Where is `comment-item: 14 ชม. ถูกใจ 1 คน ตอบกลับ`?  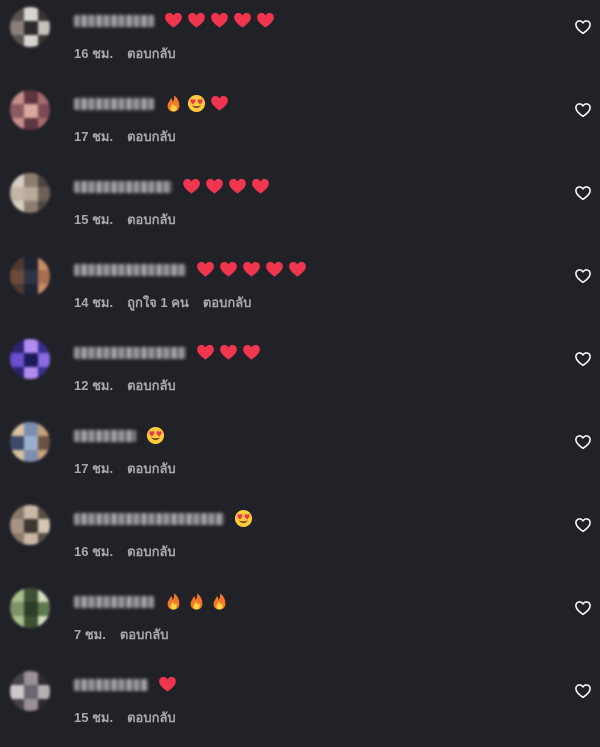 comment-item: 14 ชม. ถูกใจ 1 คน ตอบกลับ is located at coordinates (300, 290).